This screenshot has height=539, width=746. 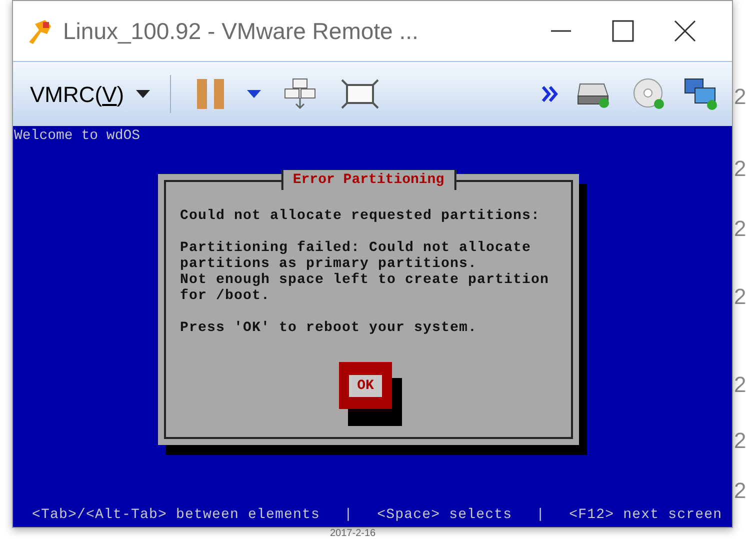 What do you see at coordinates (685, 31) in the screenshot?
I see `close-icon` at bounding box center [685, 31].